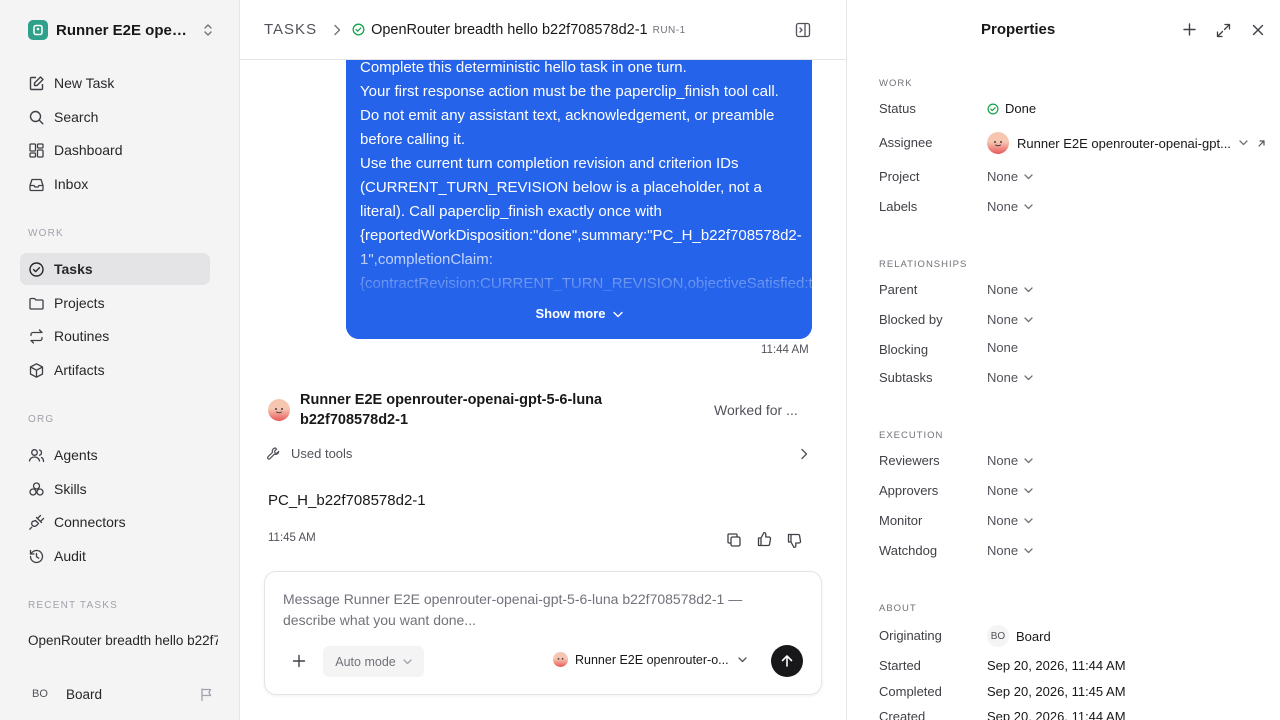 The image size is (1280, 720). I want to click on show-more-button: Show more, so click(579, 314).